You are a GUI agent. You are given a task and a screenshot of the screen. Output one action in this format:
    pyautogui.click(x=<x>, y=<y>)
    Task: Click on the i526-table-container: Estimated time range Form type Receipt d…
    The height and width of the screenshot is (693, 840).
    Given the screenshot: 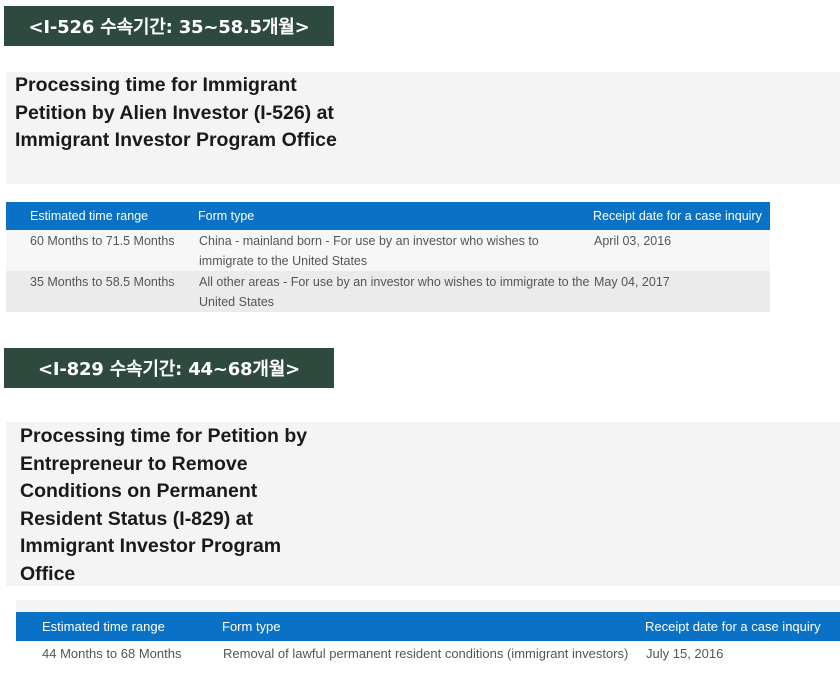 What is the action you would take?
    pyautogui.click(x=388, y=257)
    